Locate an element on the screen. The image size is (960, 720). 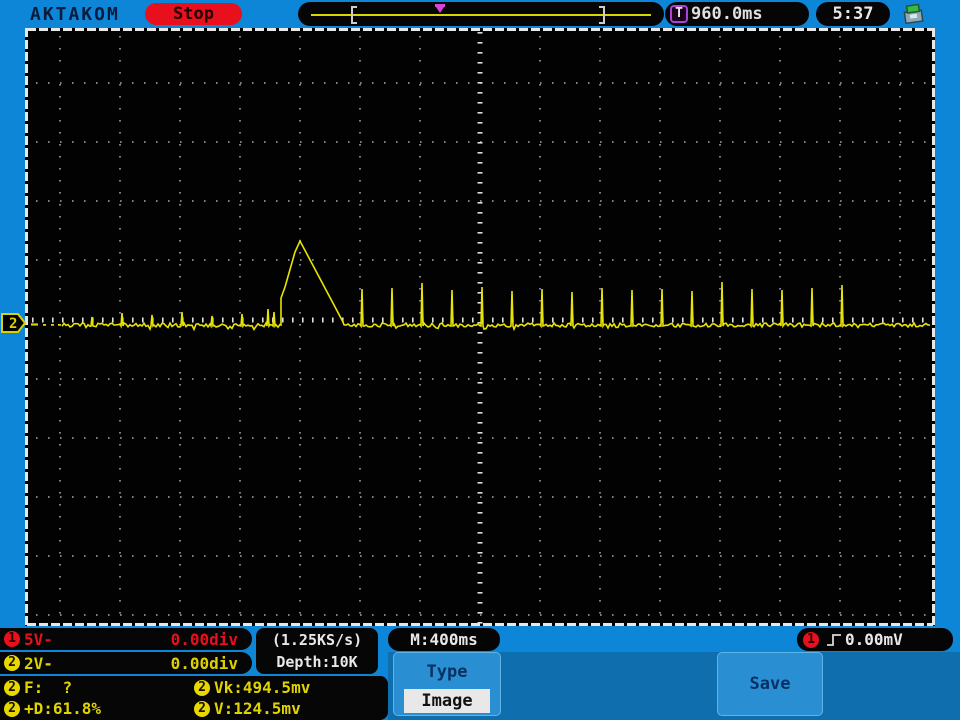
ch1-status-row: 1 5V- 0.00div is located at coordinates (126, 639).